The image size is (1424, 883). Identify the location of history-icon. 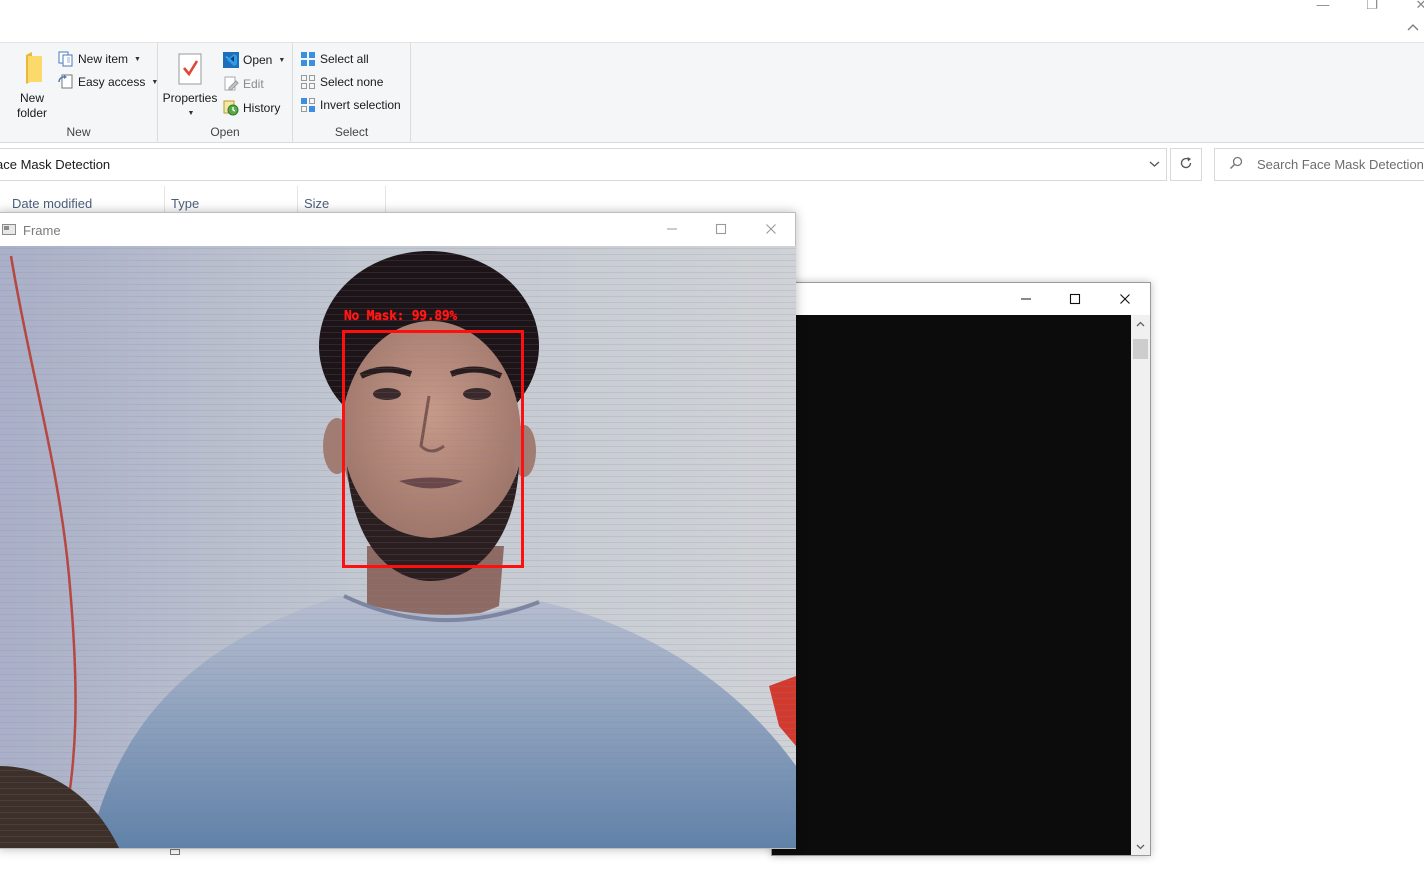
(231, 108).